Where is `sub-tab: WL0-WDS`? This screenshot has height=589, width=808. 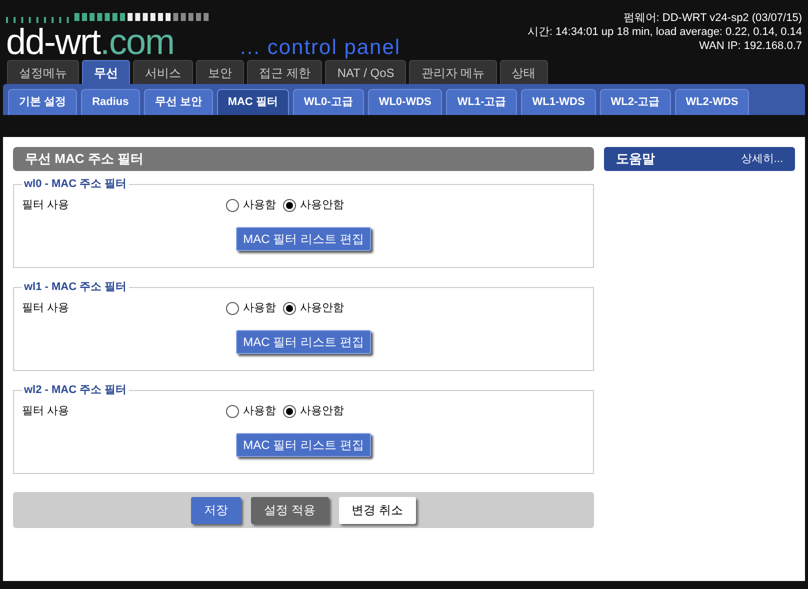
sub-tab: WL0-WDS is located at coordinates (405, 102).